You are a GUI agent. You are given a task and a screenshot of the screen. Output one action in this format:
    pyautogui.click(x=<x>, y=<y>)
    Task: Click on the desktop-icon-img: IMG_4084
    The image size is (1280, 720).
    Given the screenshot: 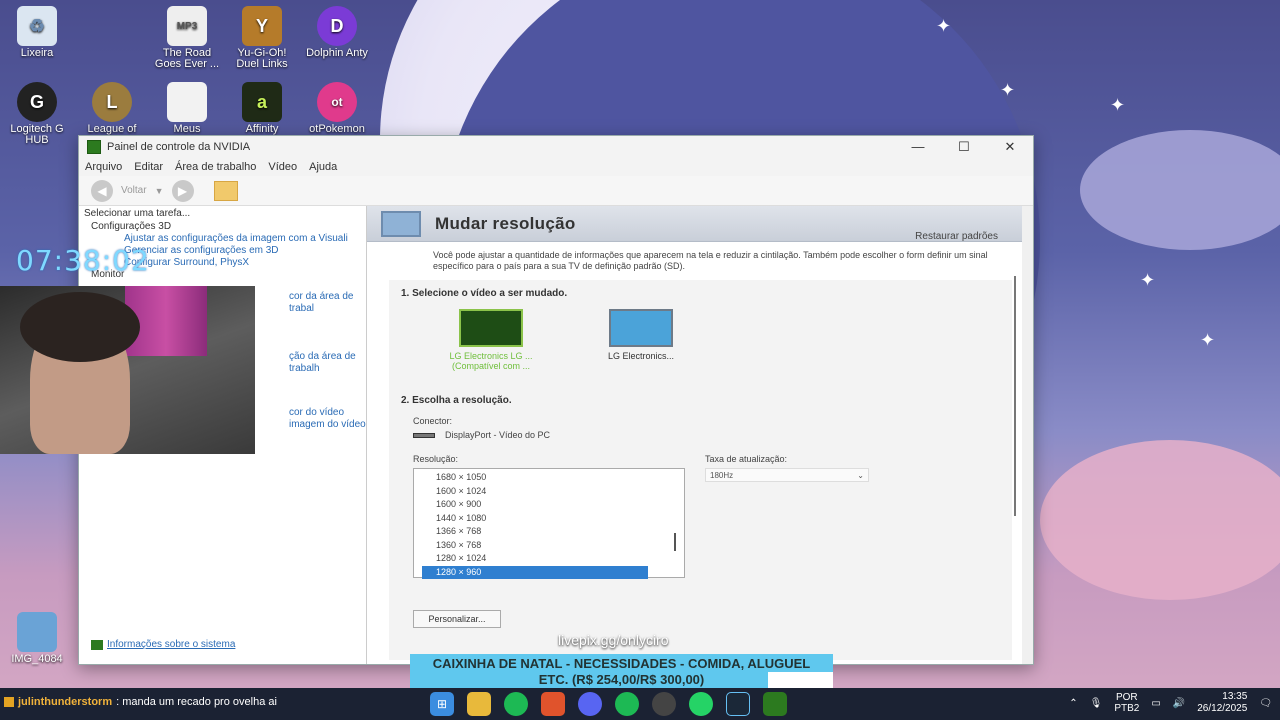 What is the action you would take?
    pyautogui.click(x=37, y=638)
    